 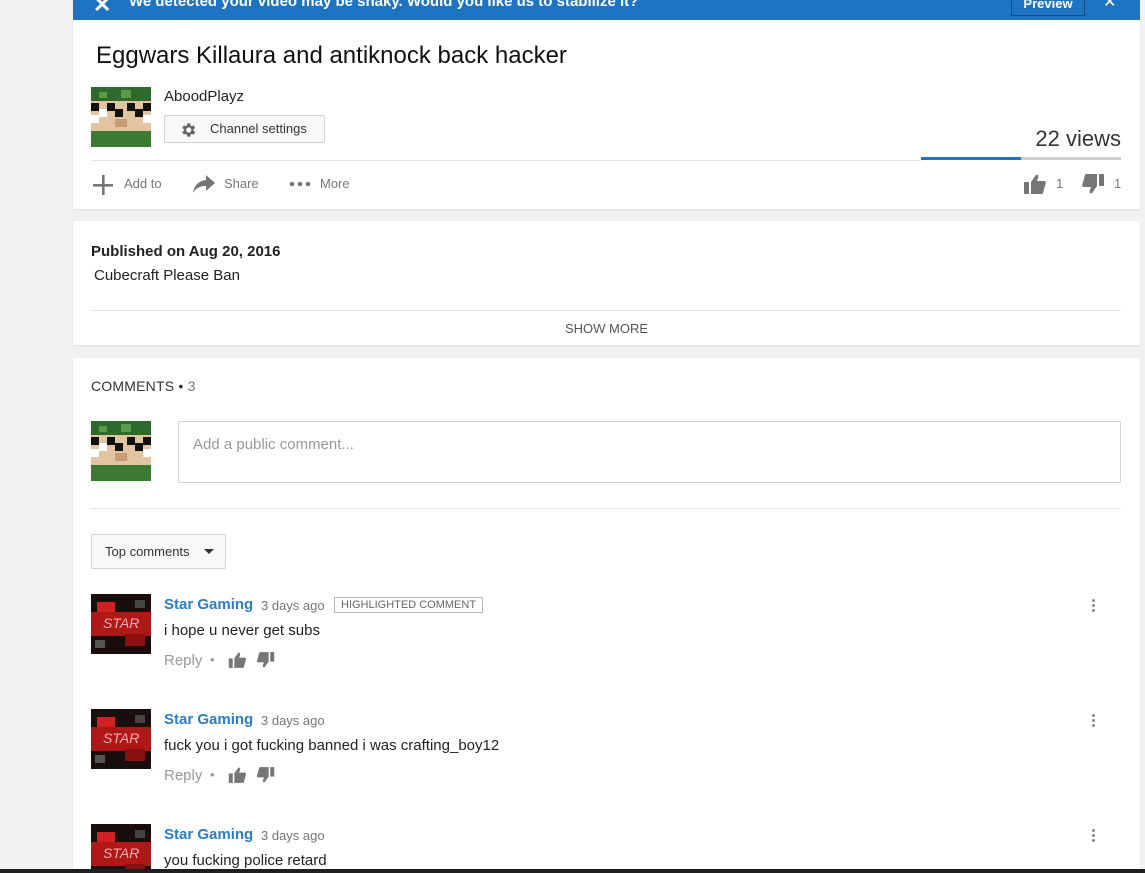 I want to click on comments-count: 3, so click(x=191, y=386).